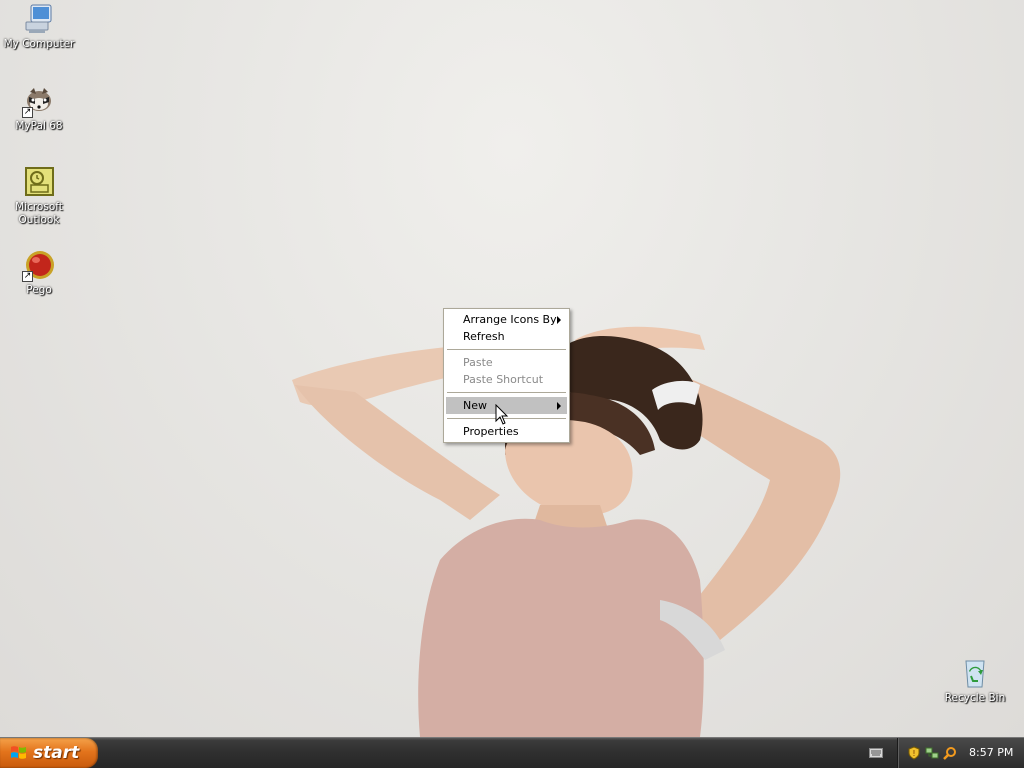 This screenshot has height=768, width=1024. What do you see at coordinates (950, 753) in the screenshot?
I see `search-icon` at bounding box center [950, 753].